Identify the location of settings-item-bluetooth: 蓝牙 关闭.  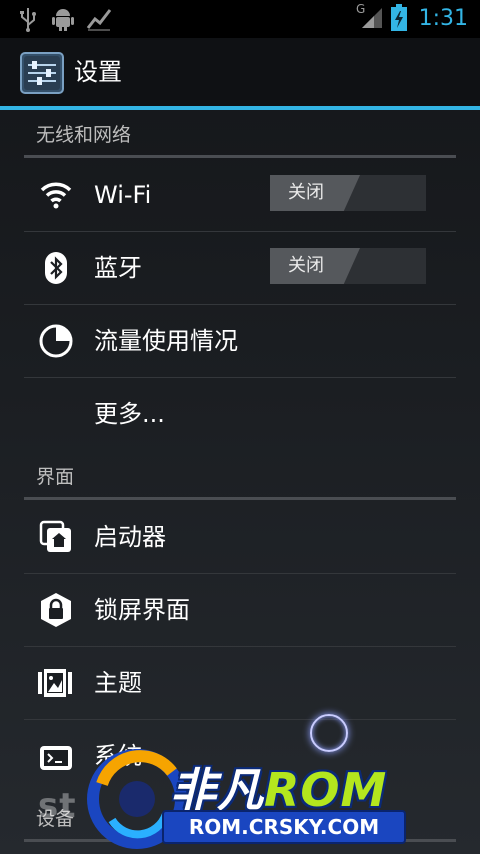
(240, 268).